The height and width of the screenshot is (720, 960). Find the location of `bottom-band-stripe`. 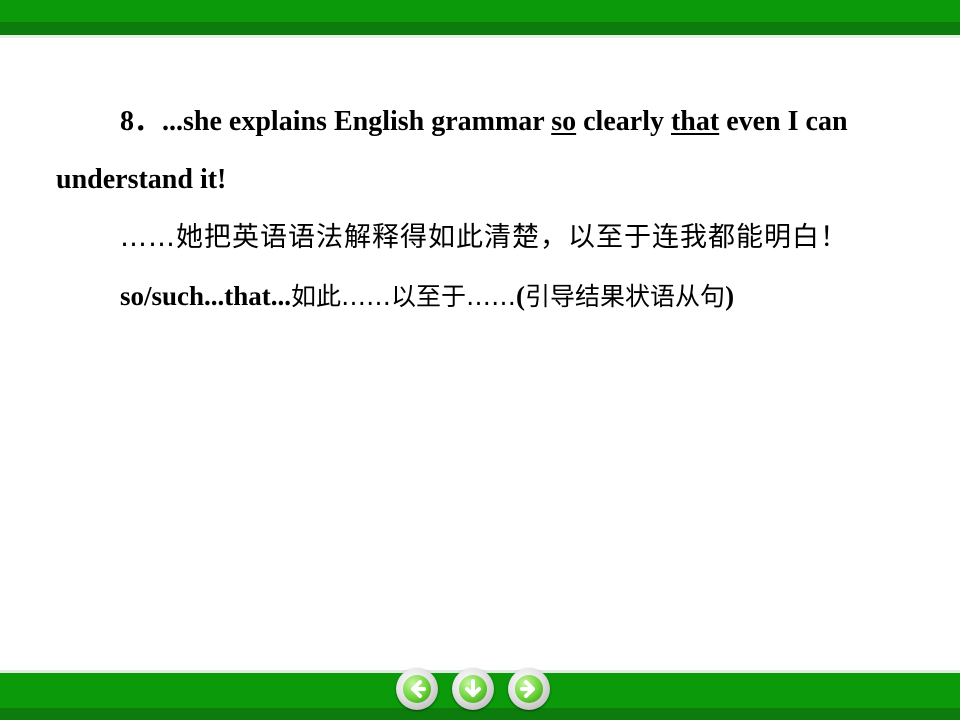

bottom-band-stripe is located at coordinates (480, 714).